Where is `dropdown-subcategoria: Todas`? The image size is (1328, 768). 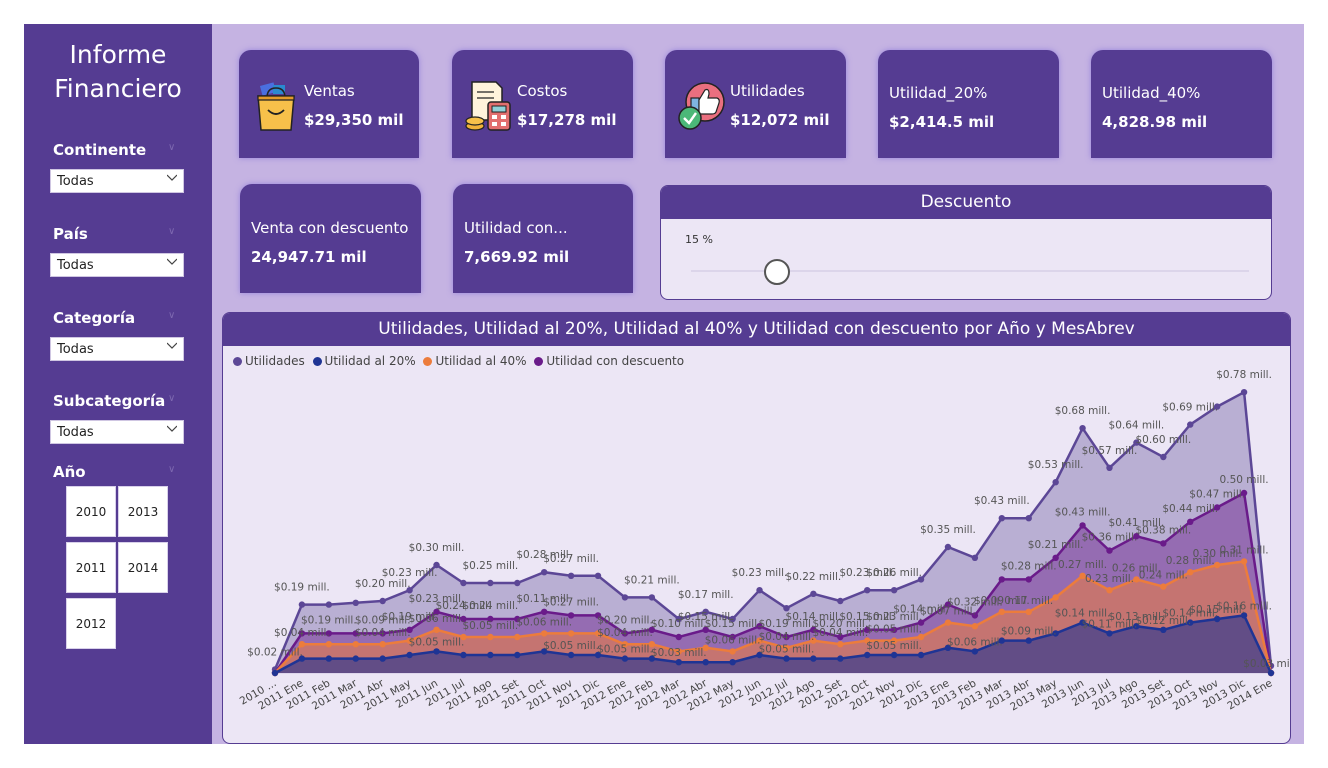 dropdown-subcategoria: Todas is located at coordinates (117, 432).